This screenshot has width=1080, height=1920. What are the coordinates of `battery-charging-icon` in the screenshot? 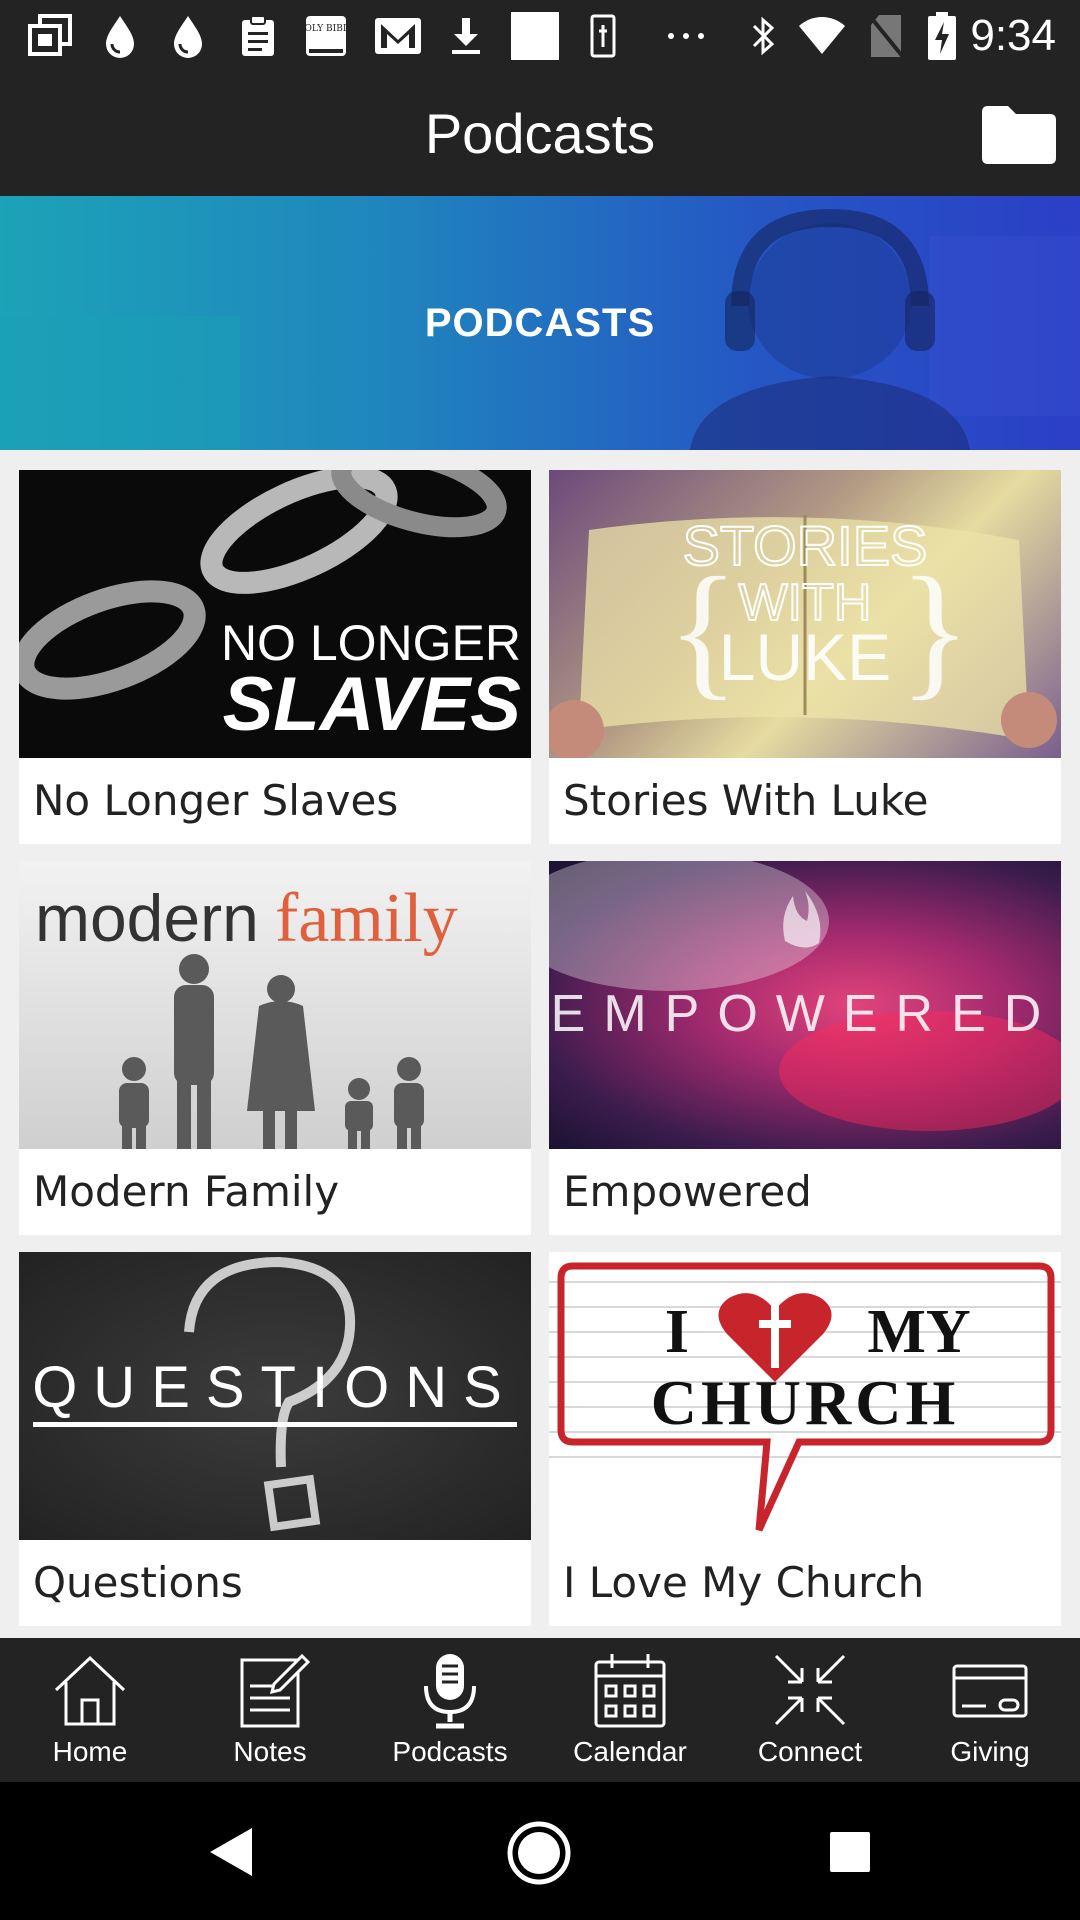 It's located at (942, 36).